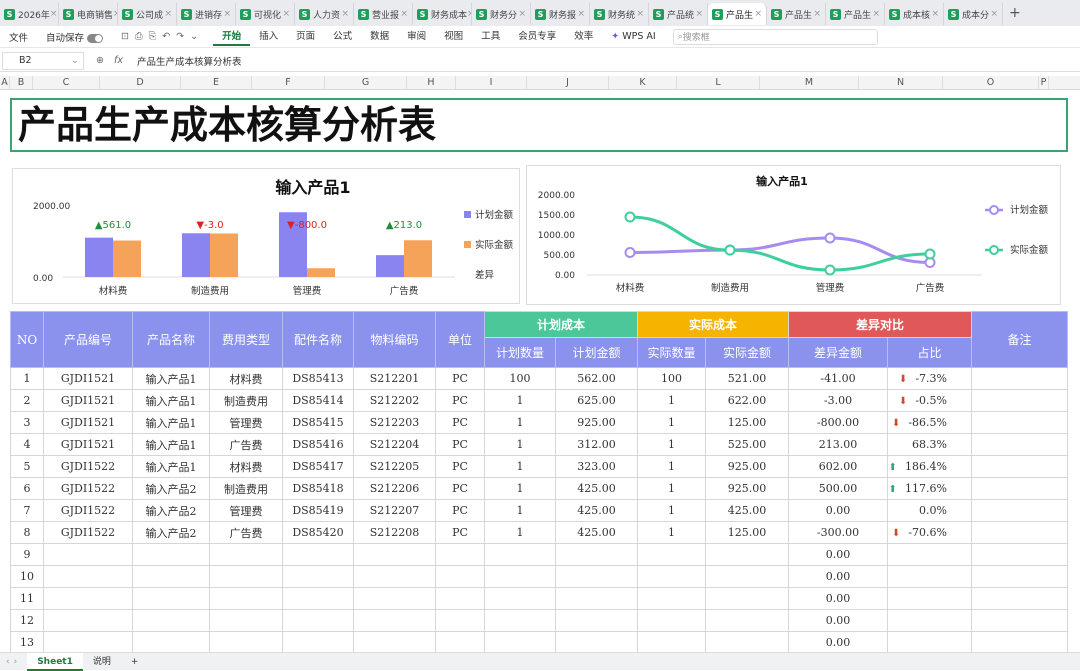  Describe the element at coordinates (366, 83) in the screenshot. I see `column-header-cell: G` at that location.